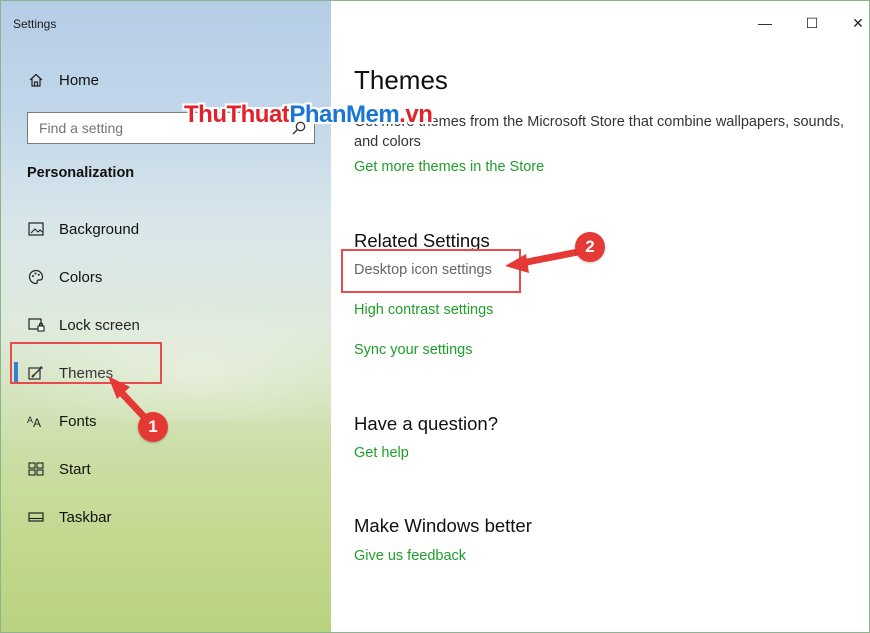 Image resolution: width=870 pixels, height=633 pixels. I want to click on sidebar-item-label: Colors, so click(81, 277).